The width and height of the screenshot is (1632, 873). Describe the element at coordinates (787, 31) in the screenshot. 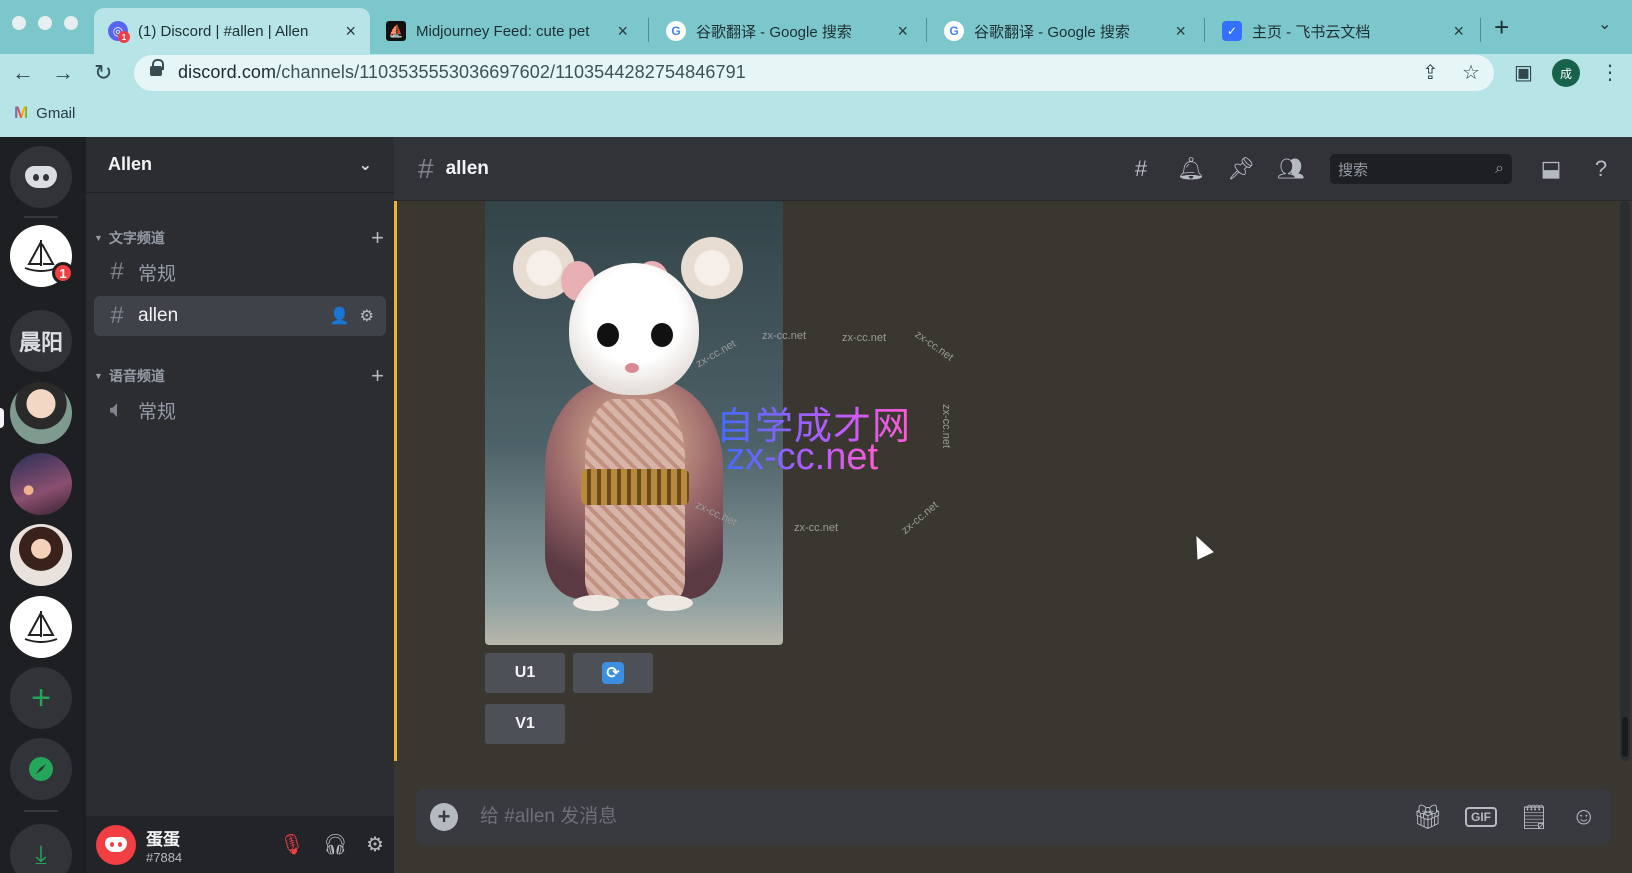

I see `browser-tab-google-1: G 谷歌翻译 - Google 搜索 ×` at that location.